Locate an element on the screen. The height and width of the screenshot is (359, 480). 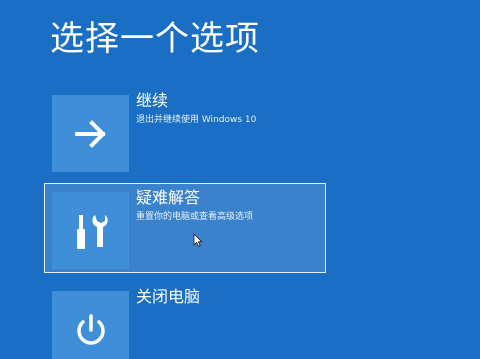
troubleshoot-label: 疑难解答 is located at coordinates (168, 197).